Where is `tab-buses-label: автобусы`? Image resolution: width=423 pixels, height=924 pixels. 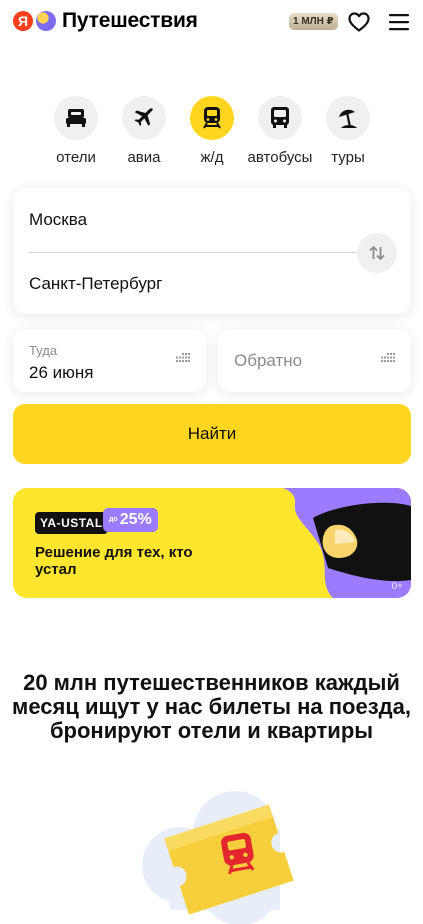
tab-buses-label: автобусы is located at coordinates (280, 157).